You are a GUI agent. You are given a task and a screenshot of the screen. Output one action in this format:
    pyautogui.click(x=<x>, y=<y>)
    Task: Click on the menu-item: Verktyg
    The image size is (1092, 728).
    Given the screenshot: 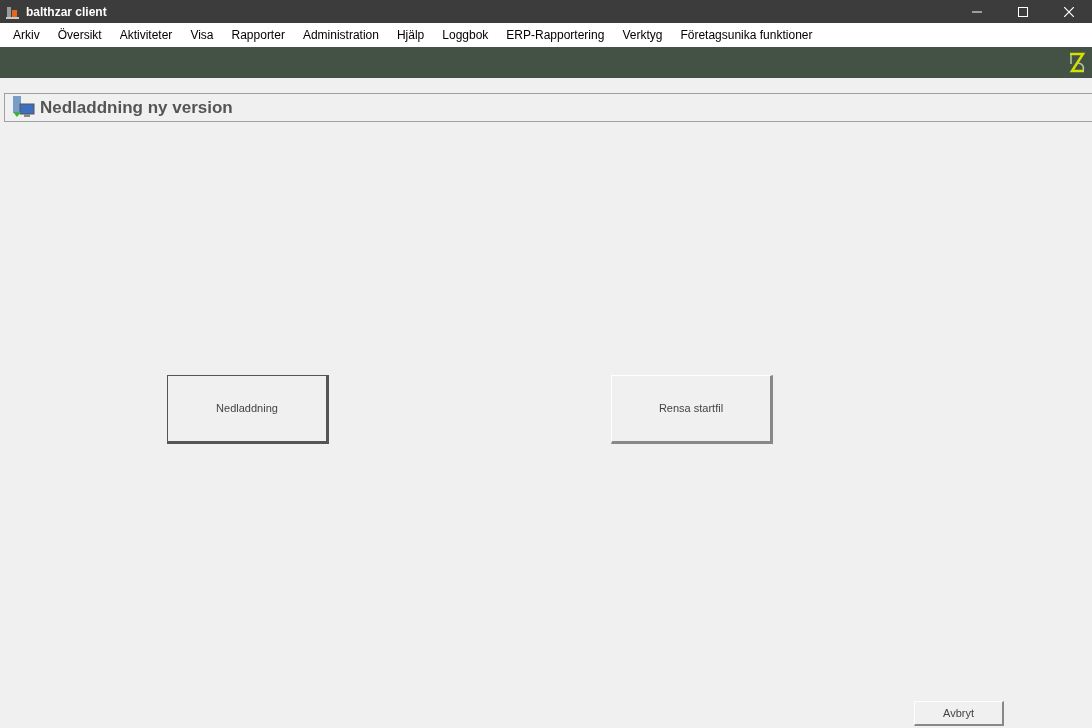 What is the action you would take?
    pyautogui.click(x=642, y=35)
    